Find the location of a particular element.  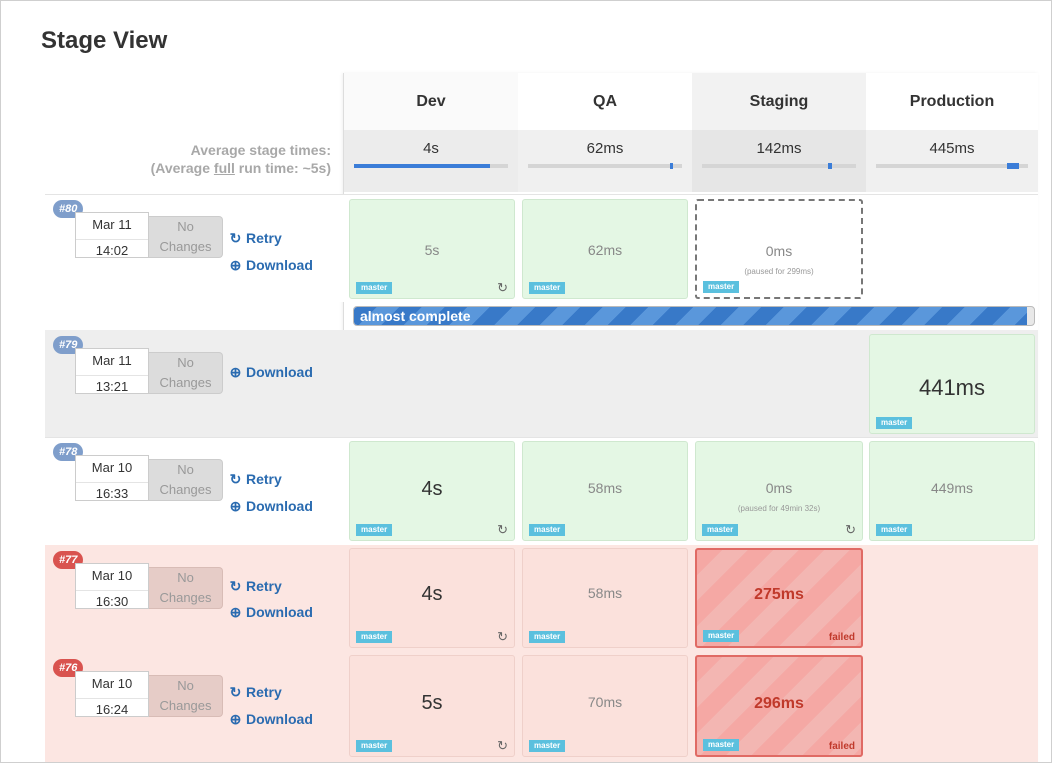

avg-bar-dev is located at coordinates (431, 166).